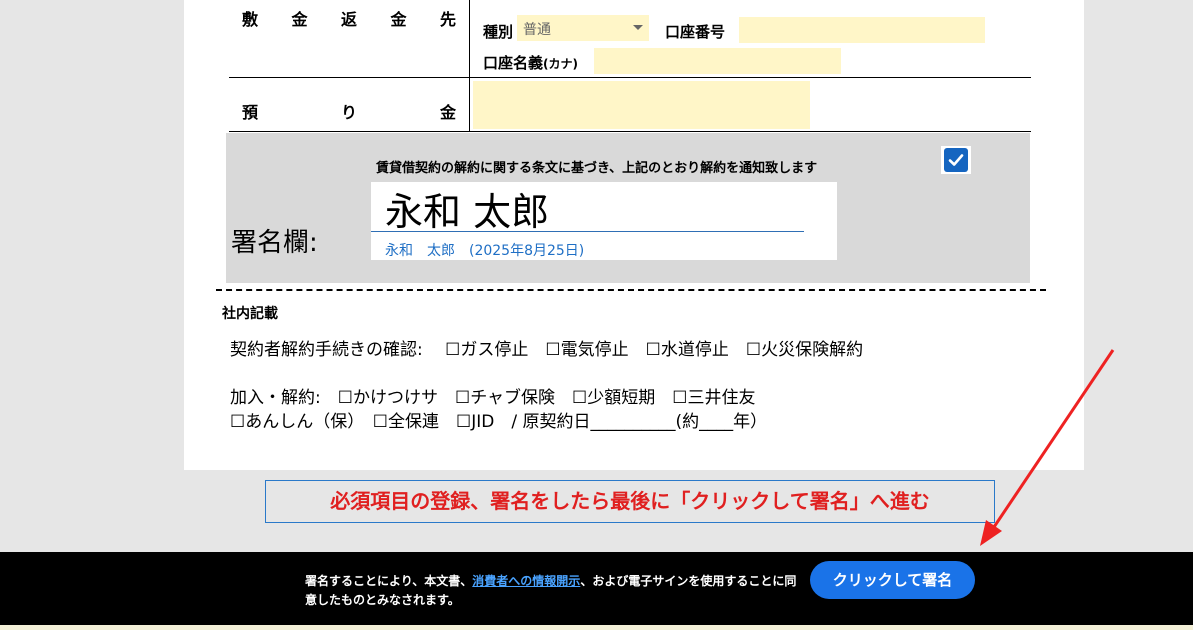  Describe the element at coordinates (349, 112) in the screenshot. I see `deposit-label: 預り金` at that location.